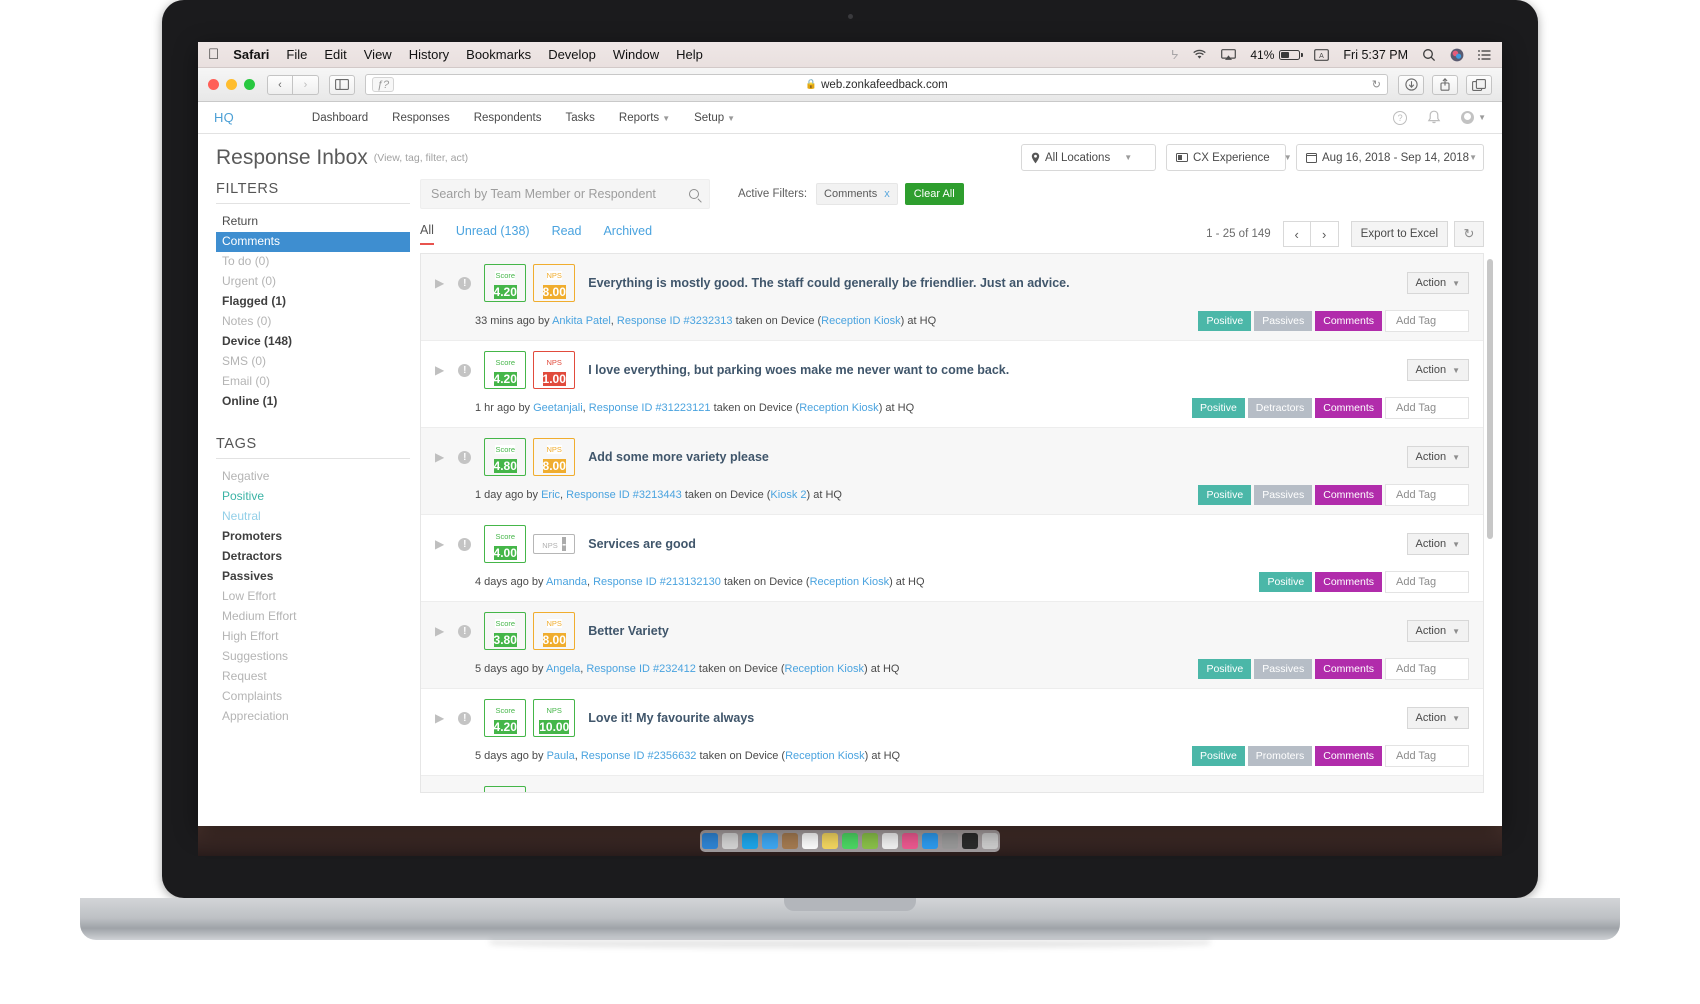 The image size is (1700, 1004). What do you see at coordinates (657, 582) in the screenshot?
I see `row-response-id-link: Response ID #213132130` at bounding box center [657, 582].